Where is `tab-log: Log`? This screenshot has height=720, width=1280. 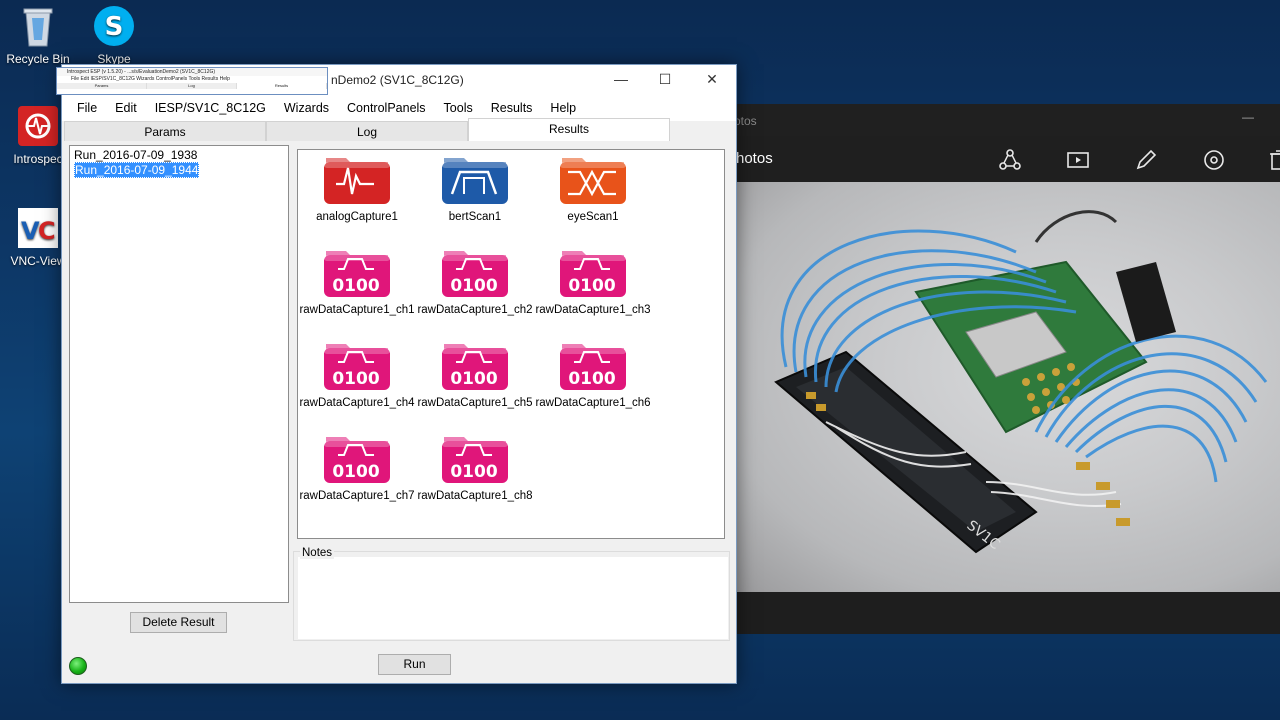 tab-log: Log is located at coordinates (367, 131).